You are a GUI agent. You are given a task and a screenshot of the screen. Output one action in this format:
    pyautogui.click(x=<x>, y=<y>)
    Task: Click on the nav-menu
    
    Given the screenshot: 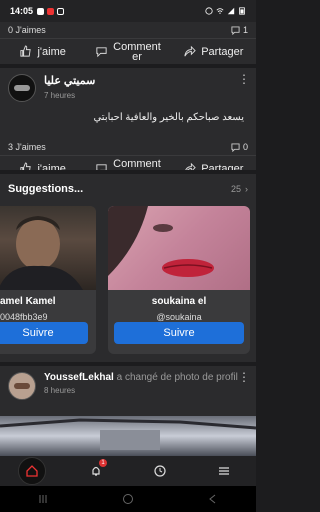 What is the action you would take?
    pyautogui.click(x=224, y=471)
    